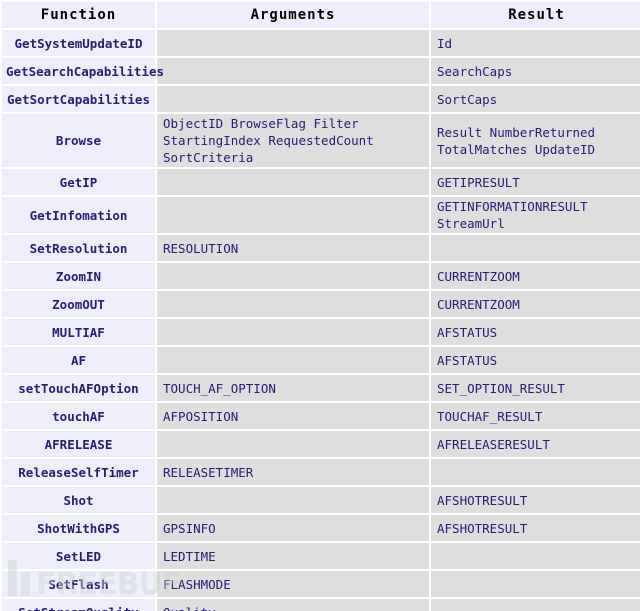  I want to click on cell-function-name: GetInfomation, so click(78, 215).